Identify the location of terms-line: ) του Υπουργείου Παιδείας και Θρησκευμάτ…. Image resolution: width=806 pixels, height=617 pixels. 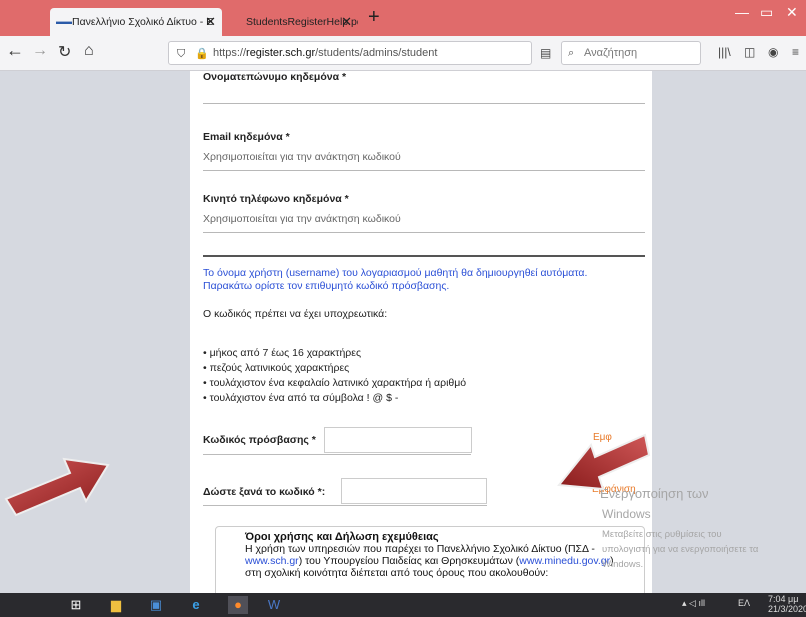
(409, 561).